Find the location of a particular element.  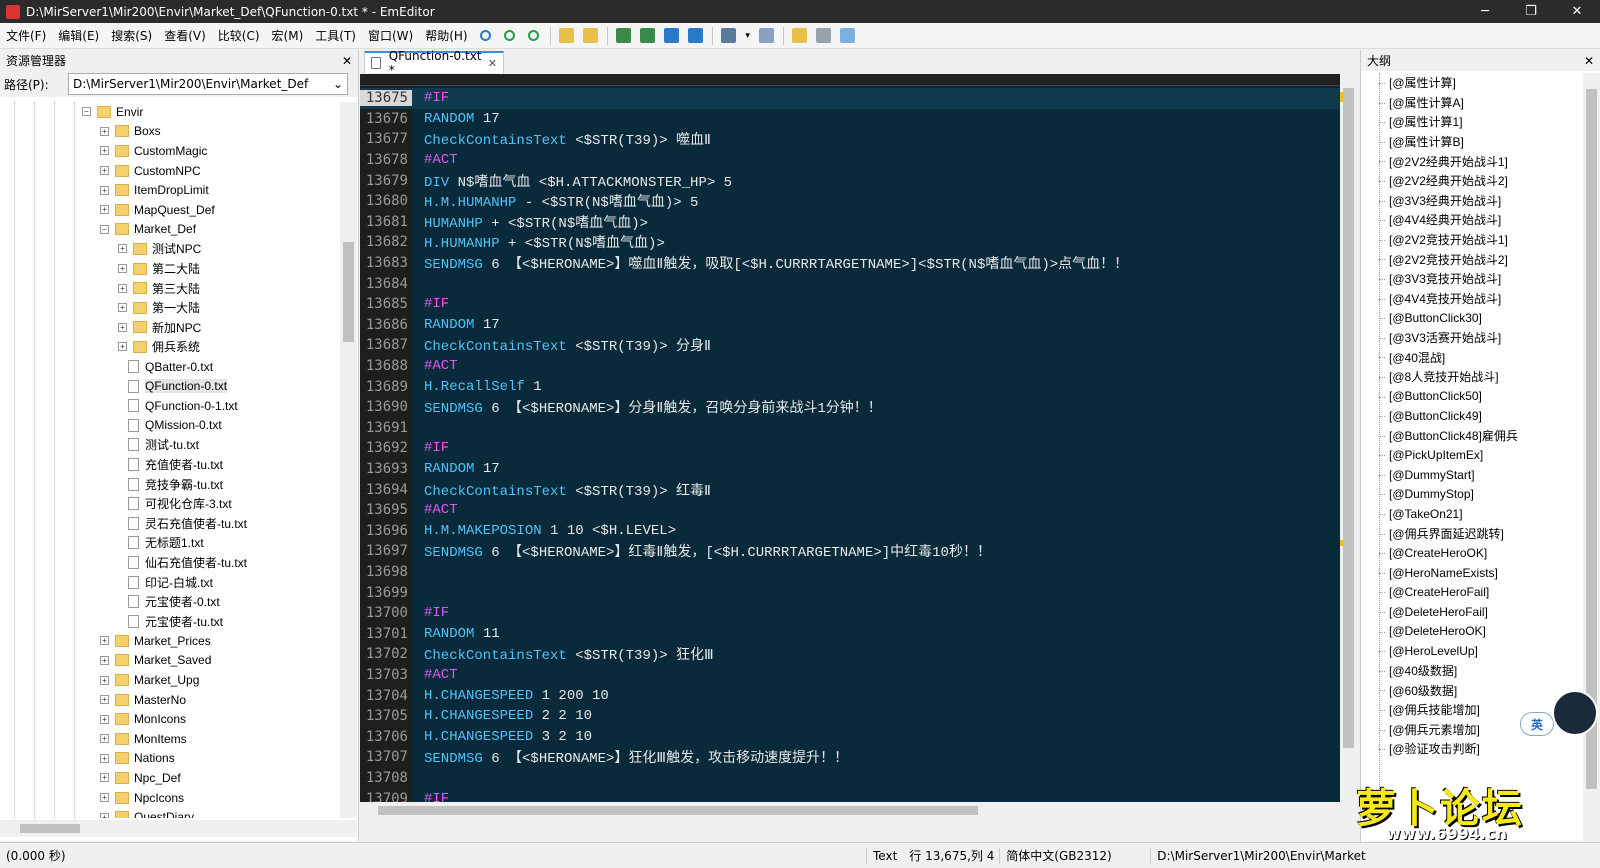

code-line: 13680 H.M.HUMANHP - <$STR(N$嗜血气血)> 5 is located at coordinates (850, 201).